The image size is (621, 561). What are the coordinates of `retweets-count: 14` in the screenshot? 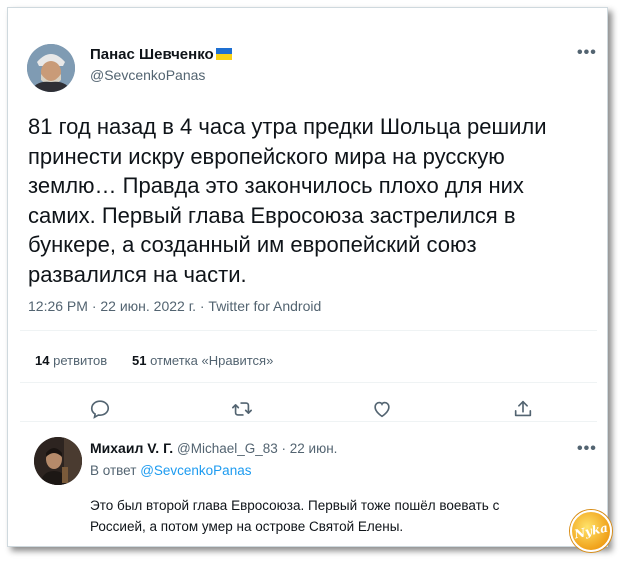 It's located at (42, 360).